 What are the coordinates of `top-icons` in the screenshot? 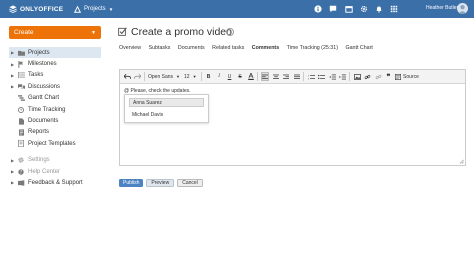 It's located at (359, 9).